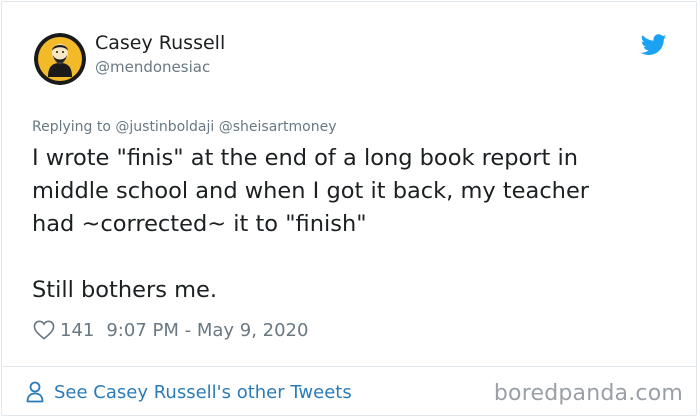 This screenshot has width=700, height=419. Describe the element at coordinates (152, 67) in the screenshot. I see `user-handle: @mendonesiac` at that location.